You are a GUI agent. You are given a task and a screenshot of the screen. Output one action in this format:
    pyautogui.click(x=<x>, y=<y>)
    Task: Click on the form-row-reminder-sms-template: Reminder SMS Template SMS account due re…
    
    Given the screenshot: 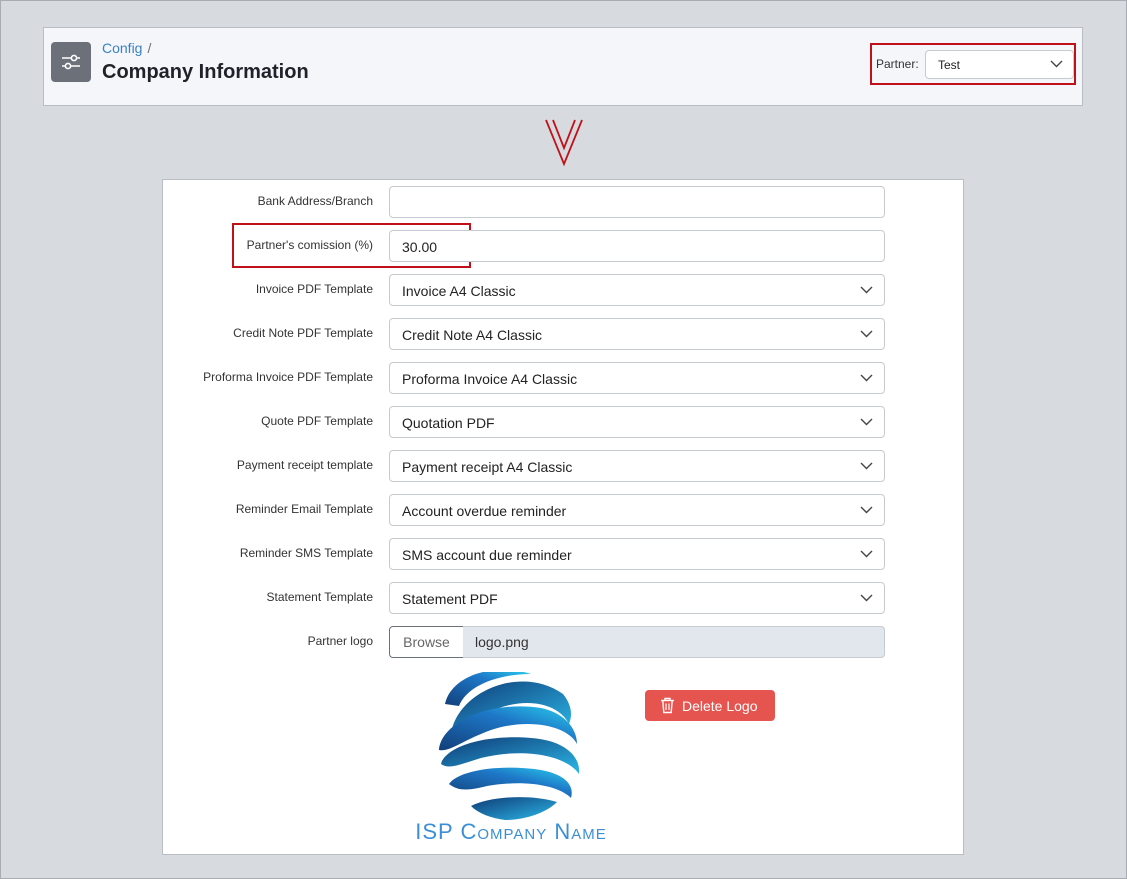 What is the action you would take?
    pyautogui.click(x=563, y=554)
    